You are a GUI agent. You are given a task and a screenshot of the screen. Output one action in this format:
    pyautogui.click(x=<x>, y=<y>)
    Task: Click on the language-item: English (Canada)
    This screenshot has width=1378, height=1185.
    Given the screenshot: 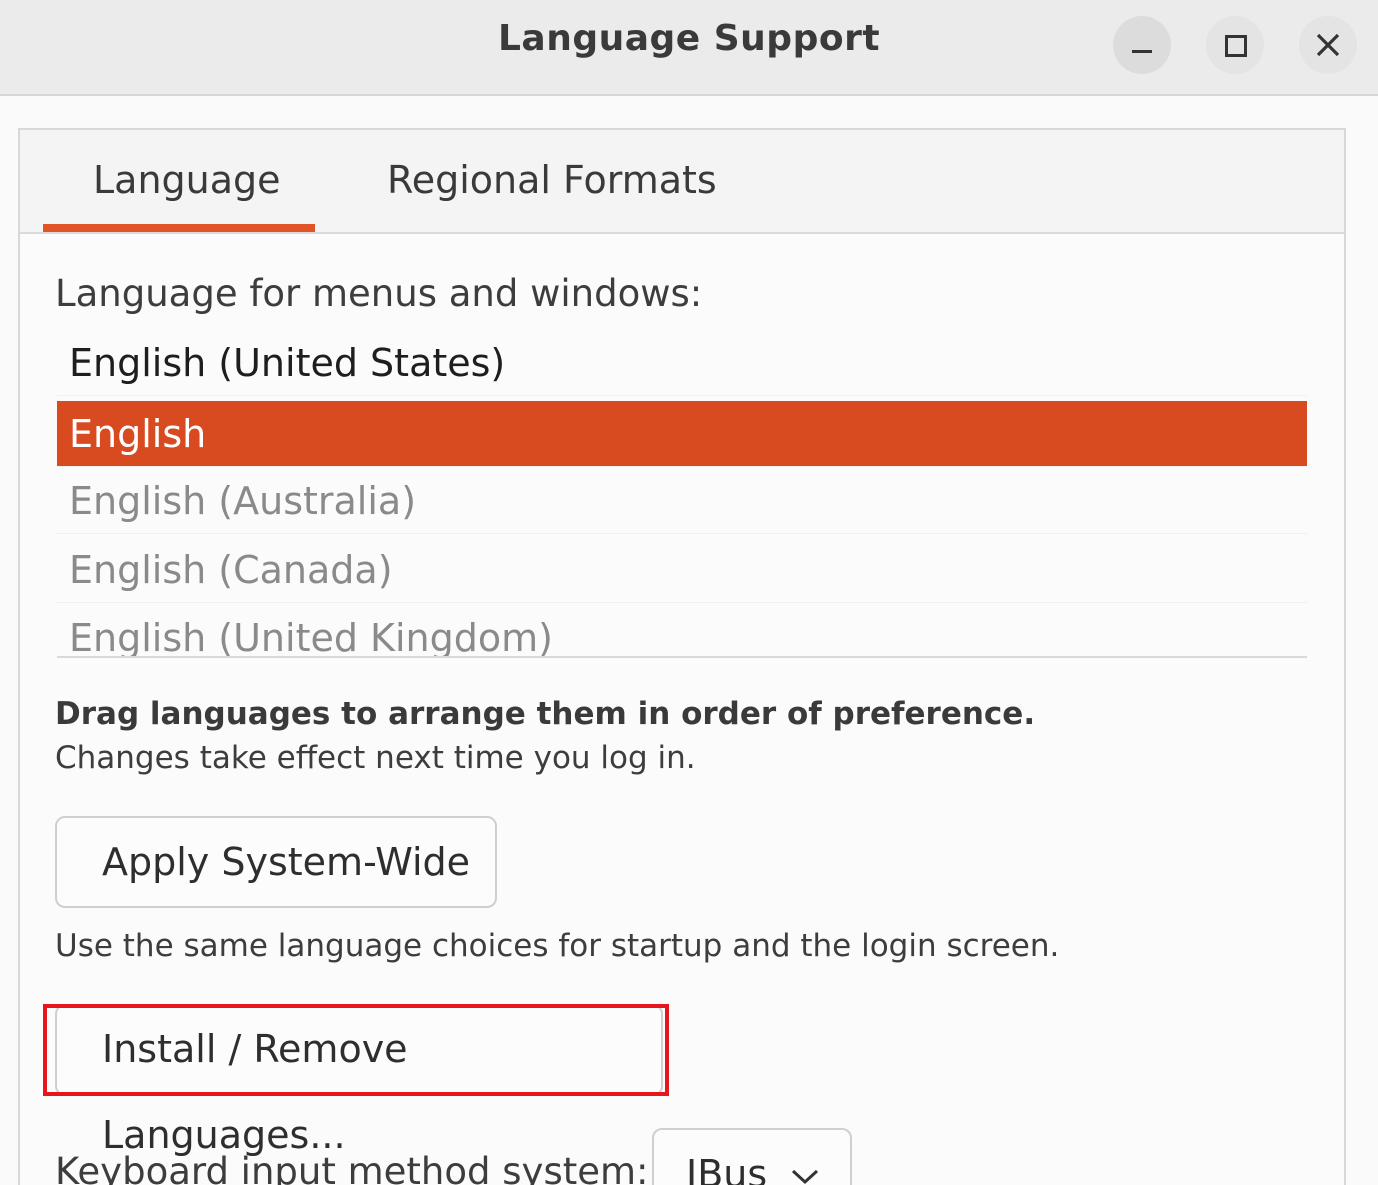 What is the action you would take?
    pyautogui.click(x=682, y=570)
    